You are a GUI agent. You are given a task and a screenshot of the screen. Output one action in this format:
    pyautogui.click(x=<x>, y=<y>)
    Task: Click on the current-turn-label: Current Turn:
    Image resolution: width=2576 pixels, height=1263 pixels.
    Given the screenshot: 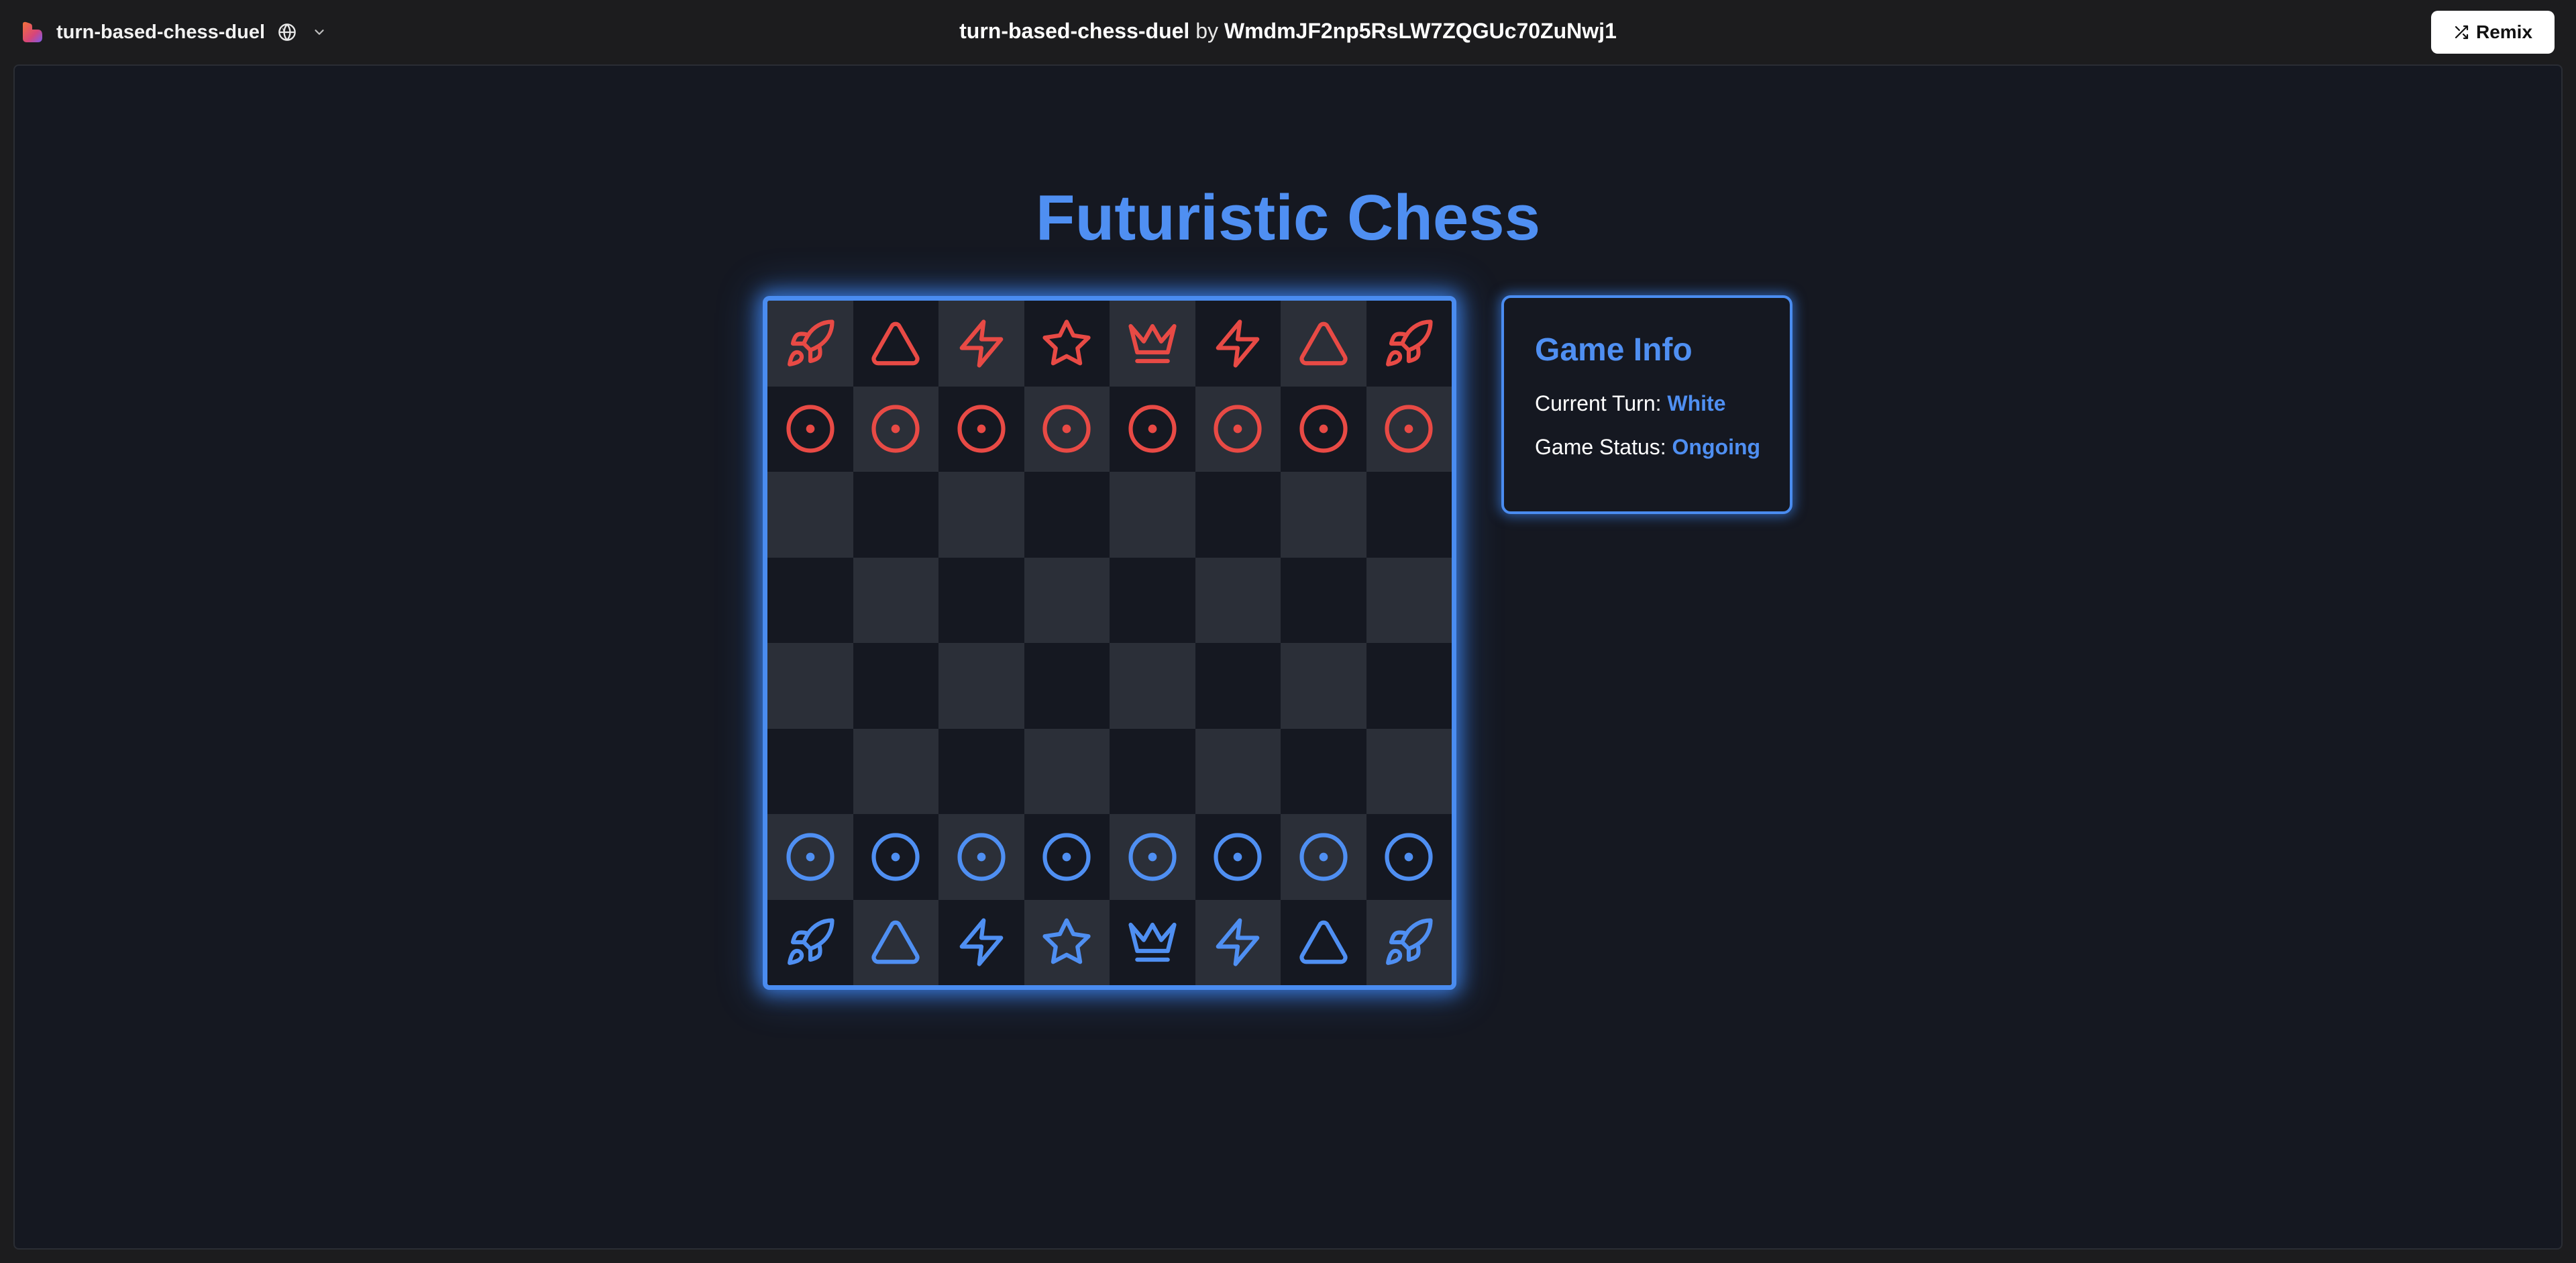 What is the action you would take?
    pyautogui.click(x=1598, y=403)
    